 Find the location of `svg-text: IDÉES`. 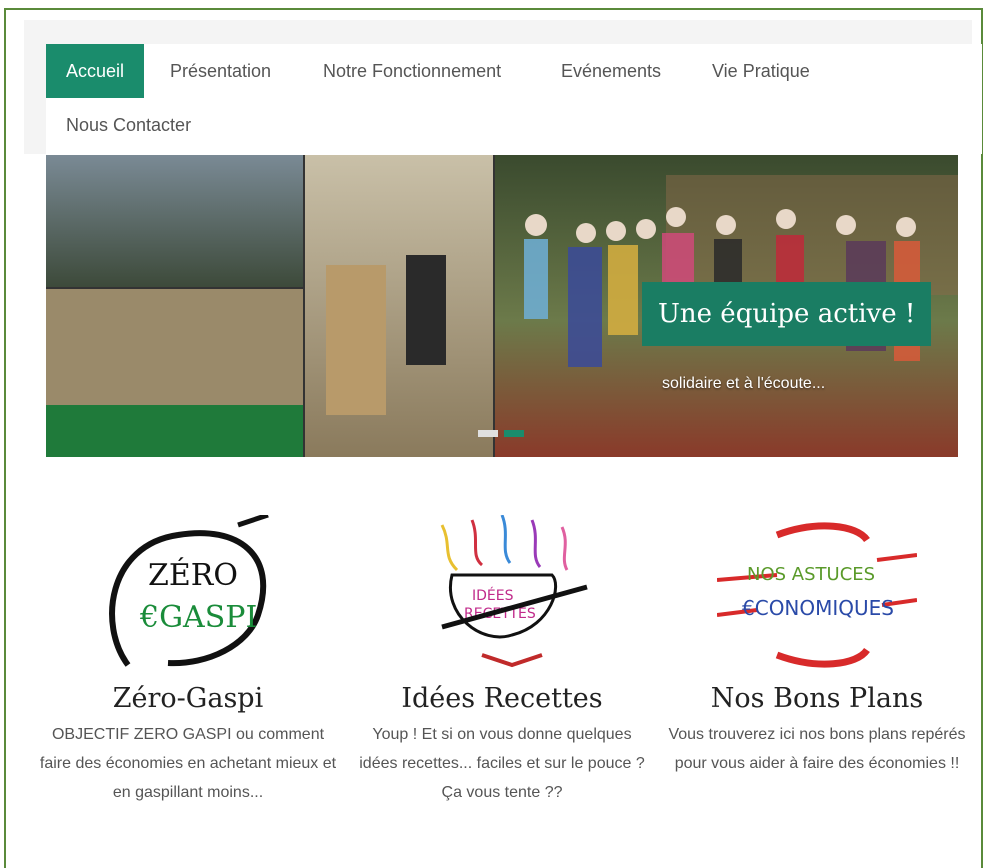

svg-text: IDÉES is located at coordinates (493, 595).